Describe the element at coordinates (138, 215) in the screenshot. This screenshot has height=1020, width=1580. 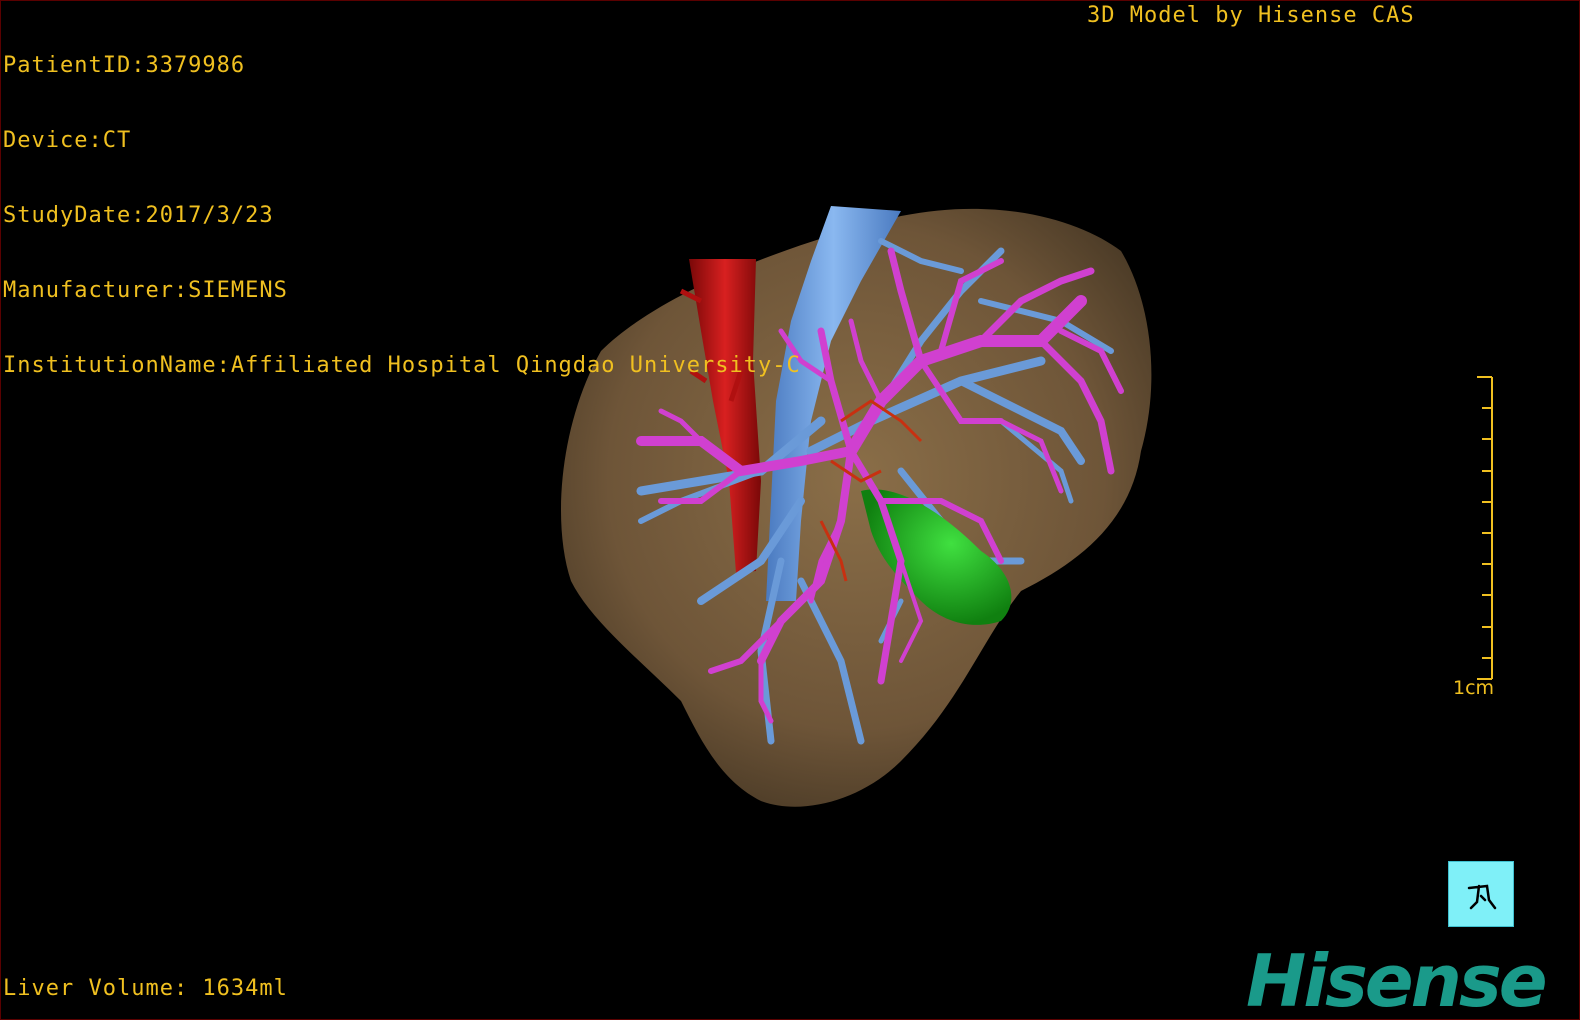
I see `study-date: StudyDate:2017/3/23` at that location.